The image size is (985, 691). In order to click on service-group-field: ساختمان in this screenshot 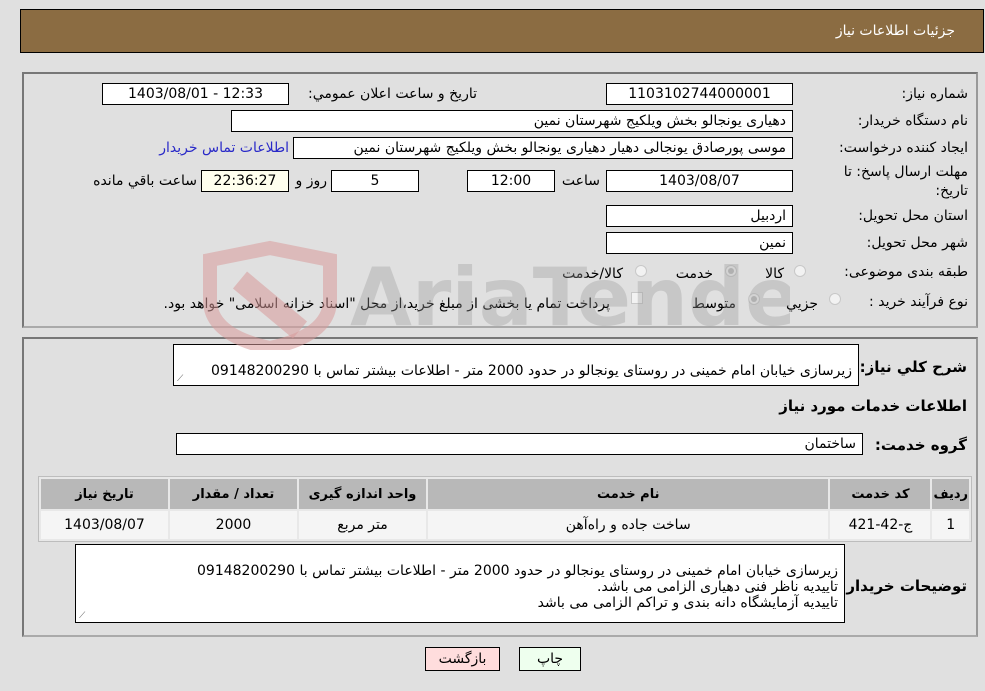, I will do `click(519, 444)`.